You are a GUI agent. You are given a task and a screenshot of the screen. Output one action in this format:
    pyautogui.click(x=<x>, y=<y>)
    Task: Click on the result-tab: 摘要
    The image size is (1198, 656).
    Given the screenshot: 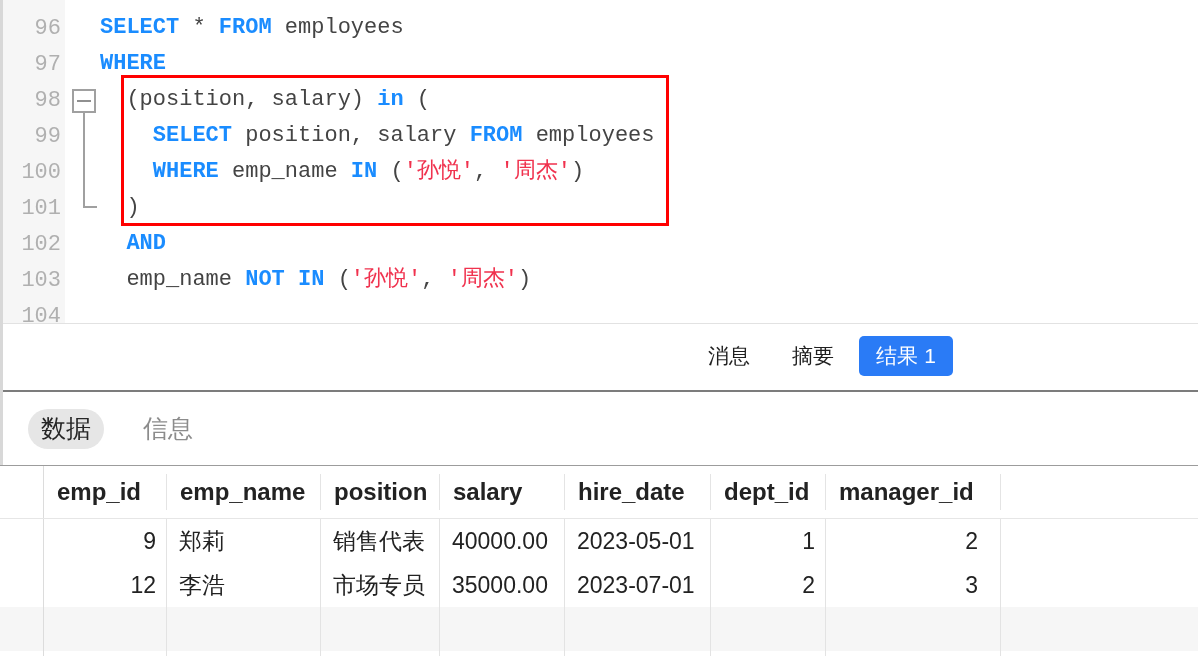 What is the action you would take?
    pyautogui.click(x=813, y=355)
    